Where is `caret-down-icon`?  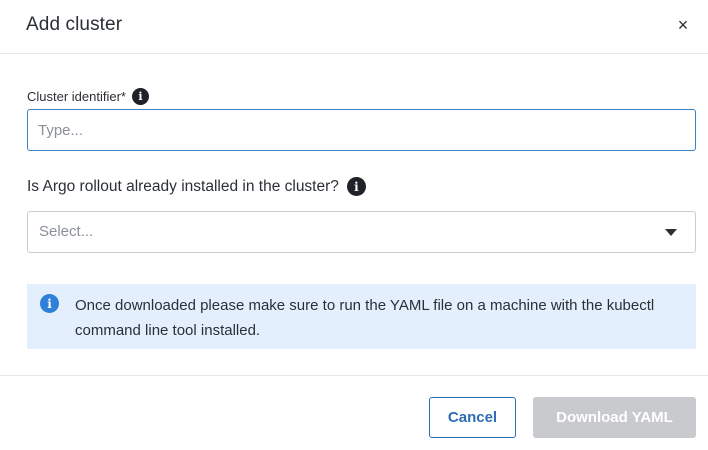
caret-down-icon is located at coordinates (671, 232).